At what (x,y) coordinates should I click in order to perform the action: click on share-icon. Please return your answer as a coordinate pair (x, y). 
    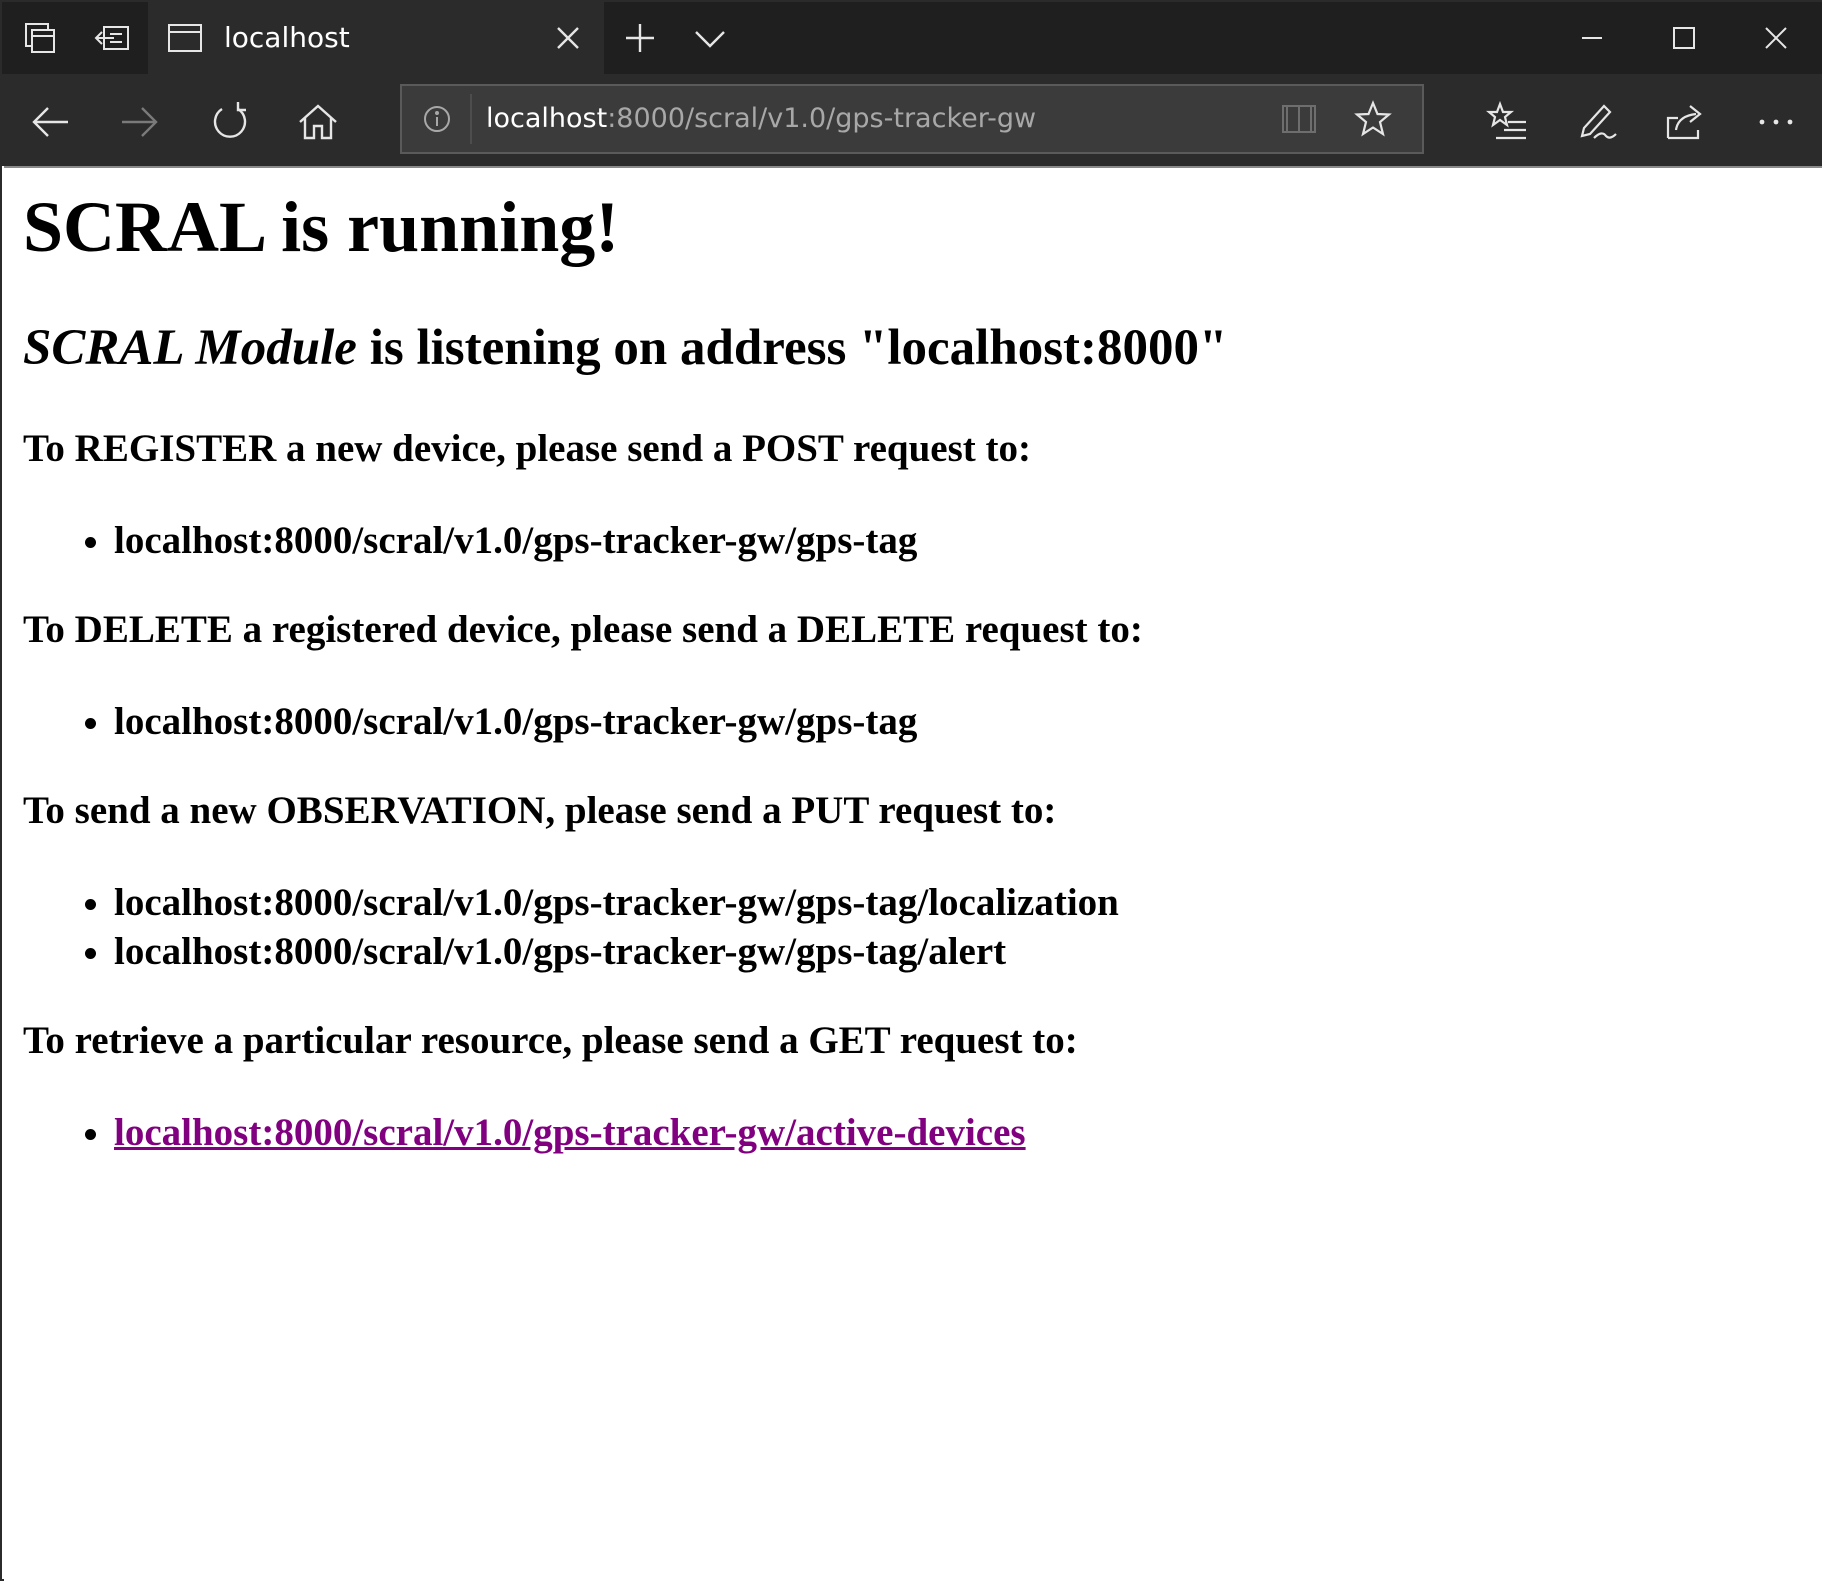
    Looking at the image, I should click on (1686, 122).